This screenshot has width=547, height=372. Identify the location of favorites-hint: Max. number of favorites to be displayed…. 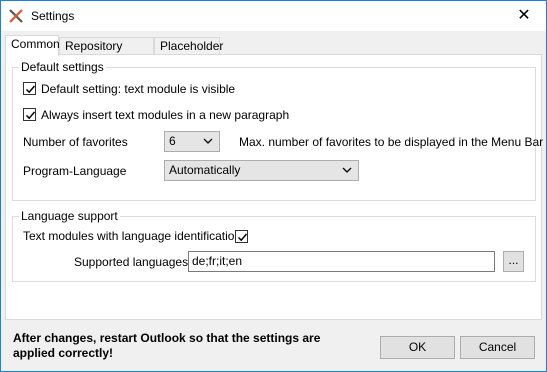
(391, 142).